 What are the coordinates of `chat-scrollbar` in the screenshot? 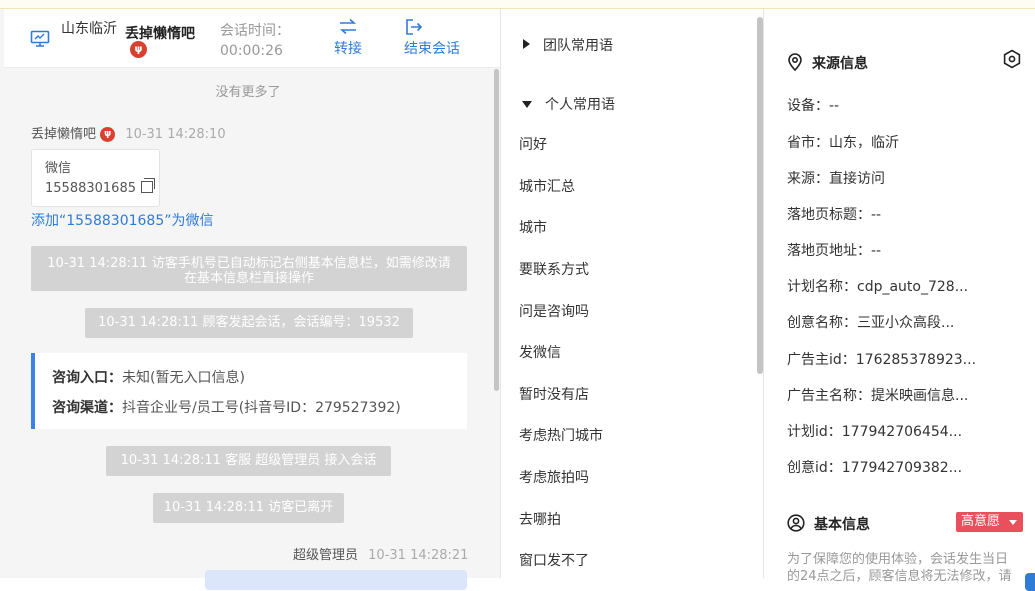 It's located at (496, 230).